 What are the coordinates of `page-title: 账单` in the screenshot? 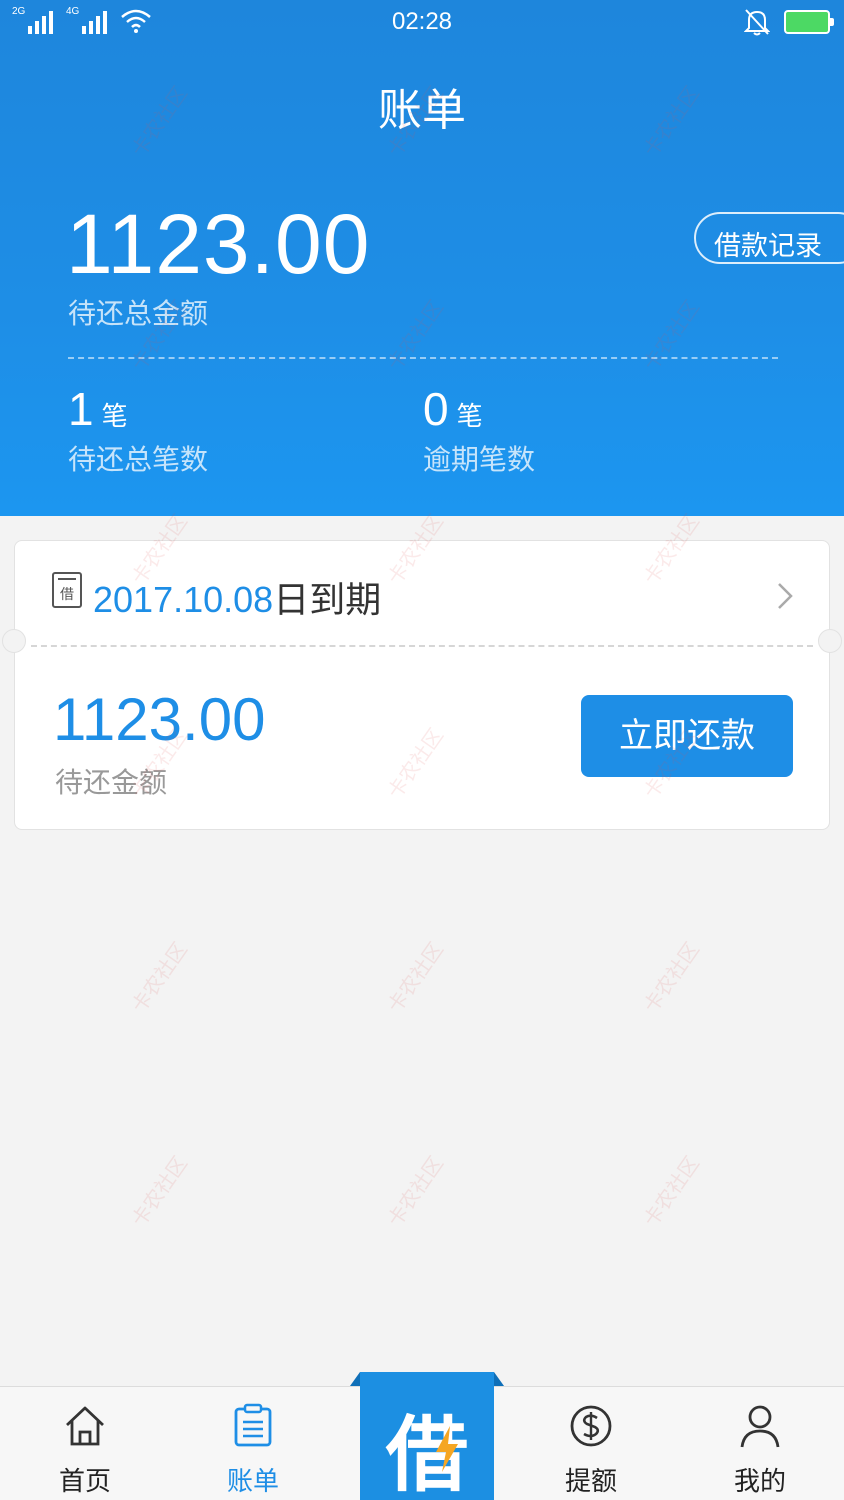 It's located at (422, 110).